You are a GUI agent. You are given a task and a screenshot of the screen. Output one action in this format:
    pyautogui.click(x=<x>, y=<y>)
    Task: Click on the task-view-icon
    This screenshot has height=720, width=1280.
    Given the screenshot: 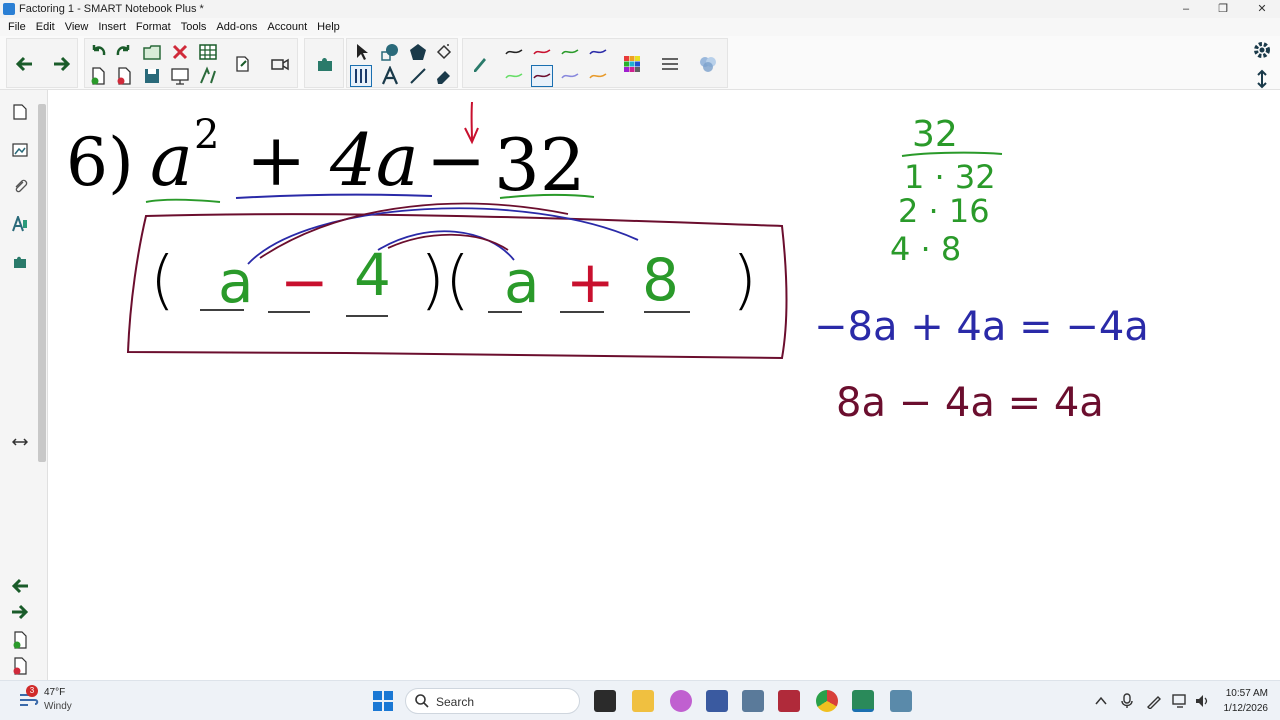 What is the action you would take?
    pyautogui.click(x=605, y=701)
    